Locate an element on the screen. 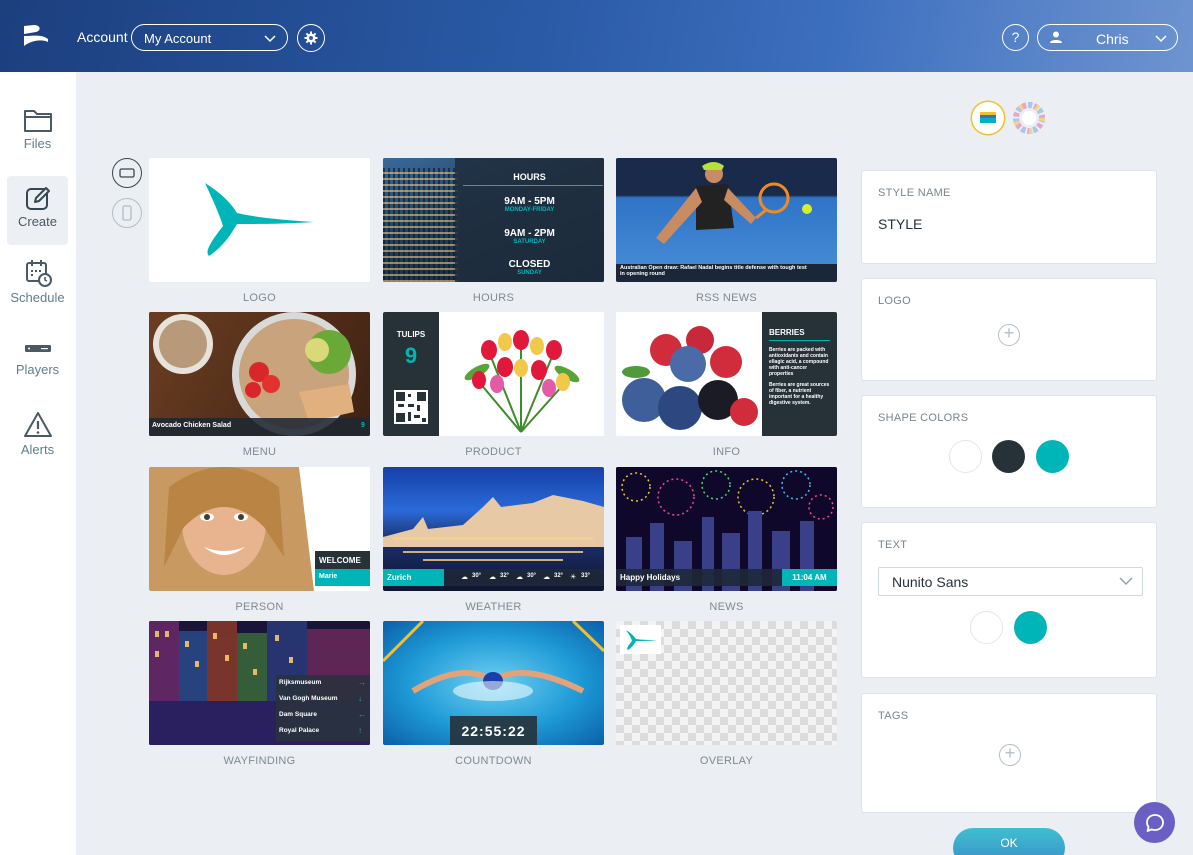  chat-bubble-icon is located at coordinates (1154, 822).